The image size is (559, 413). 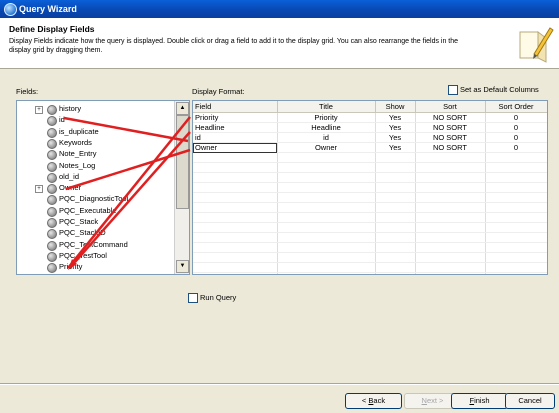 I want to click on column-header: Sort, so click(x=450, y=107).